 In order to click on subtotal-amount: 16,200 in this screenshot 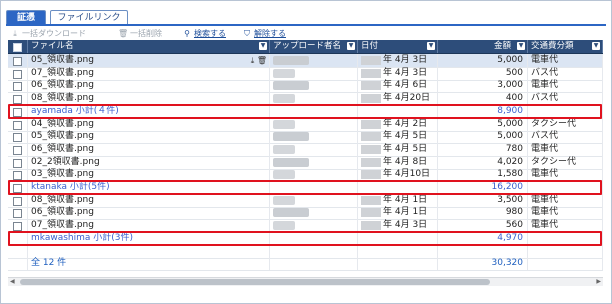, I will do `click(507, 187)`.